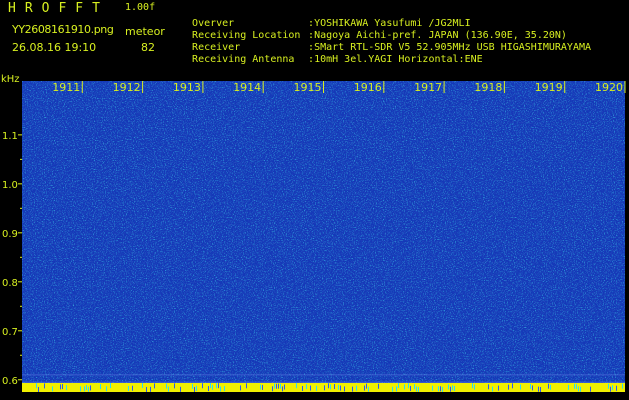  I want to click on bottom-band, so click(323, 387).